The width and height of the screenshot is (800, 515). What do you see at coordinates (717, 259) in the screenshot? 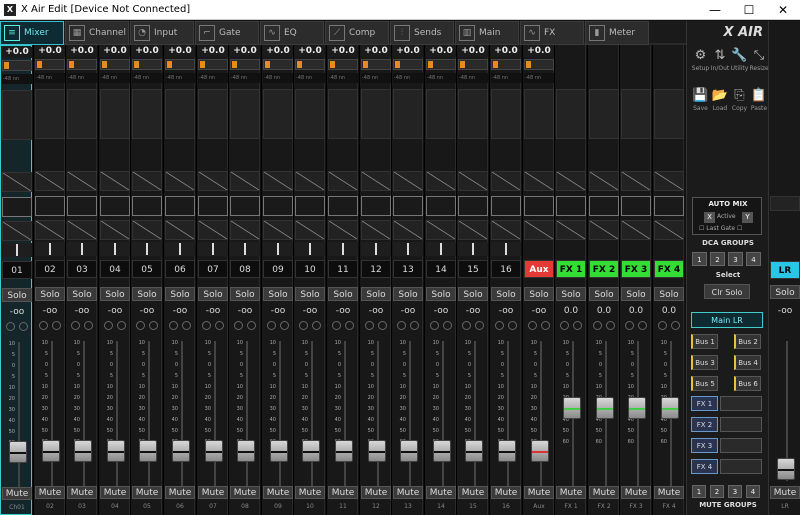
I see `dca-button-2: 2` at bounding box center [717, 259].